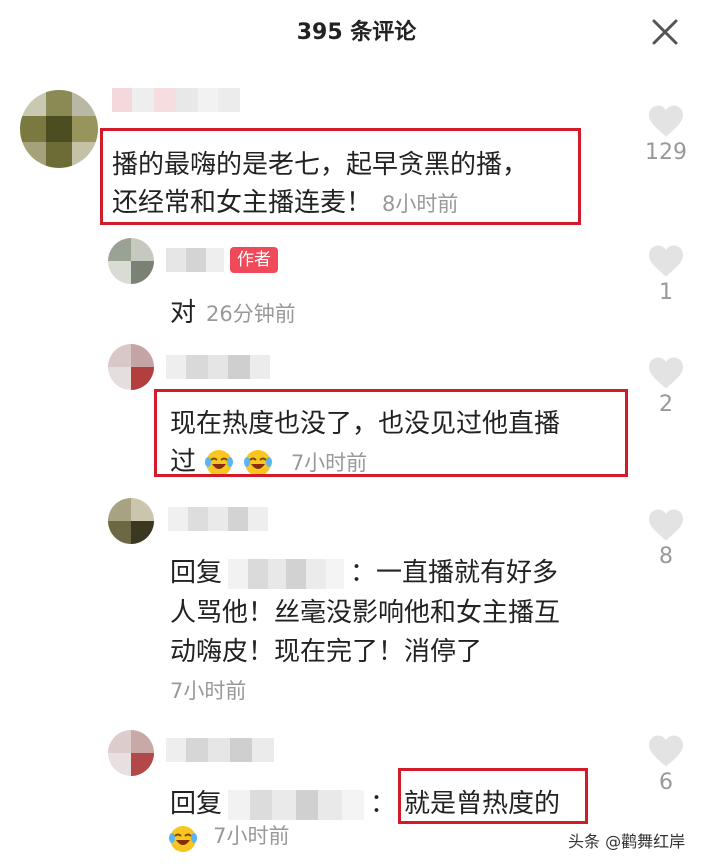 This screenshot has height=864, width=713. I want to click on like-button: 6, so click(666, 764).